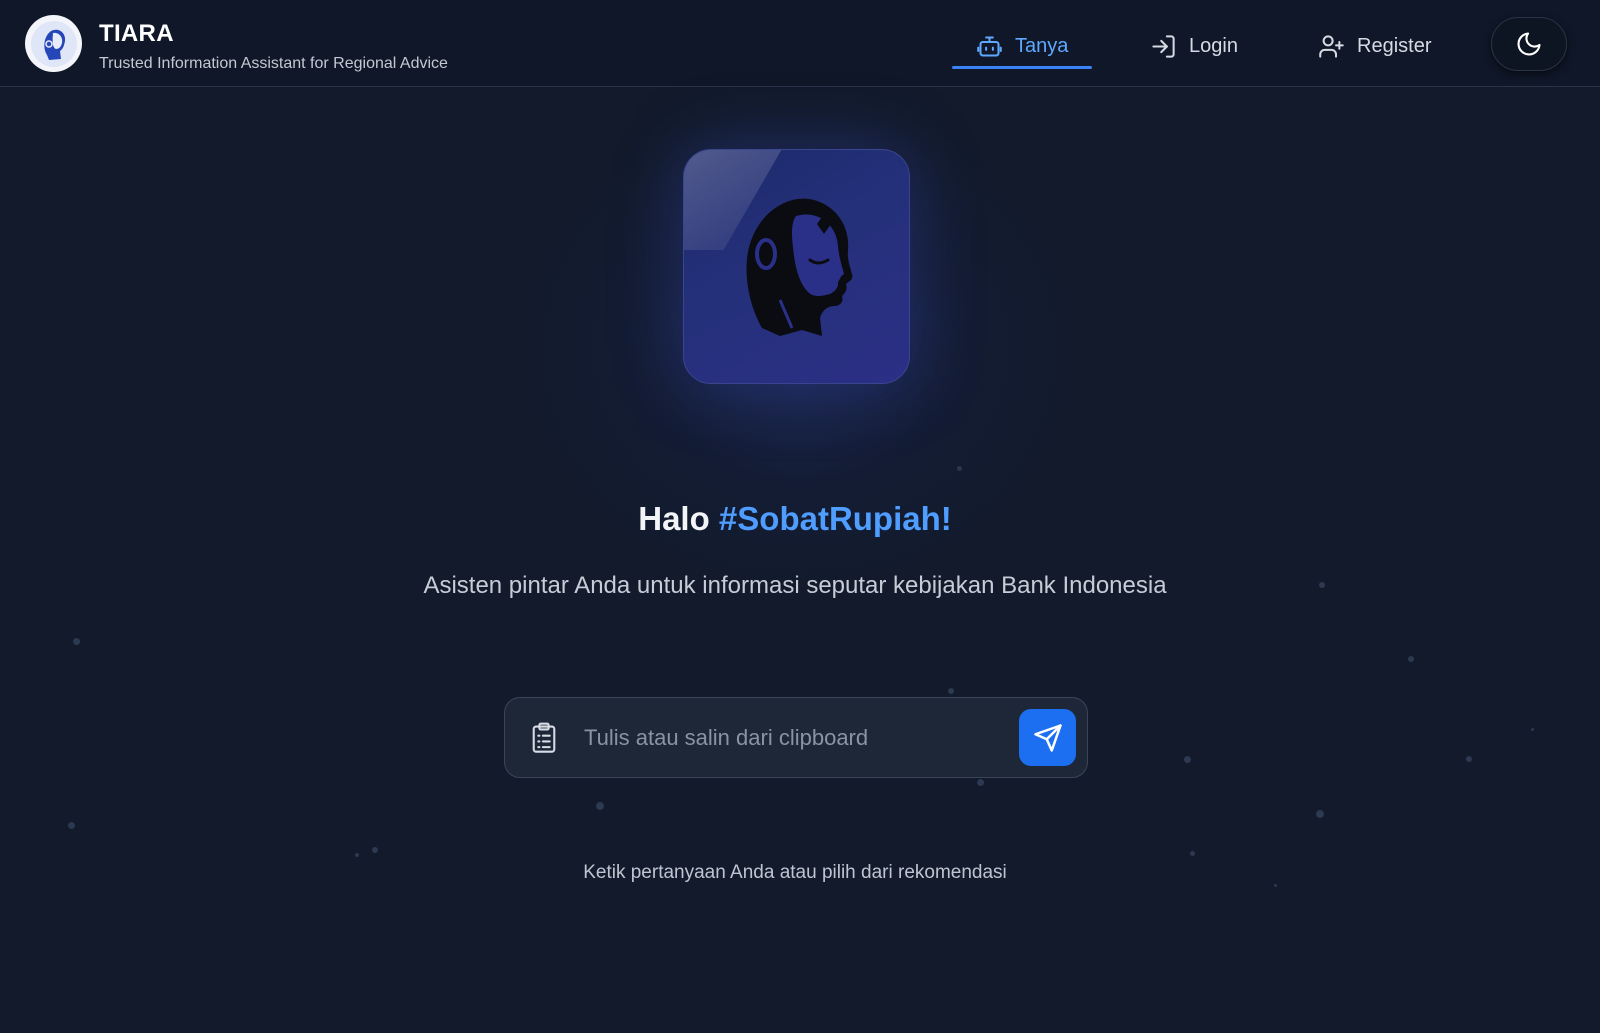 Image resolution: width=1600 pixels, height=1033 pixels. I want to click on robot-icon, so click(989, 46).